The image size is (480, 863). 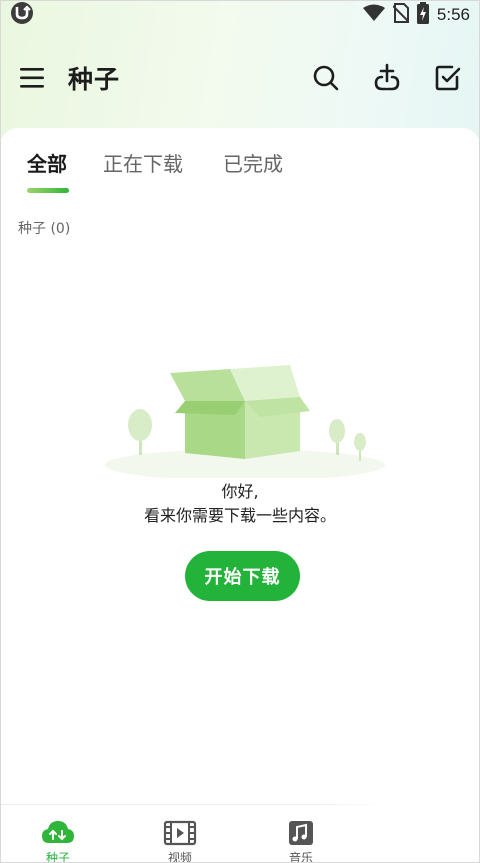 I want to click on status-time: 5:56, so click(x=453, y=14).